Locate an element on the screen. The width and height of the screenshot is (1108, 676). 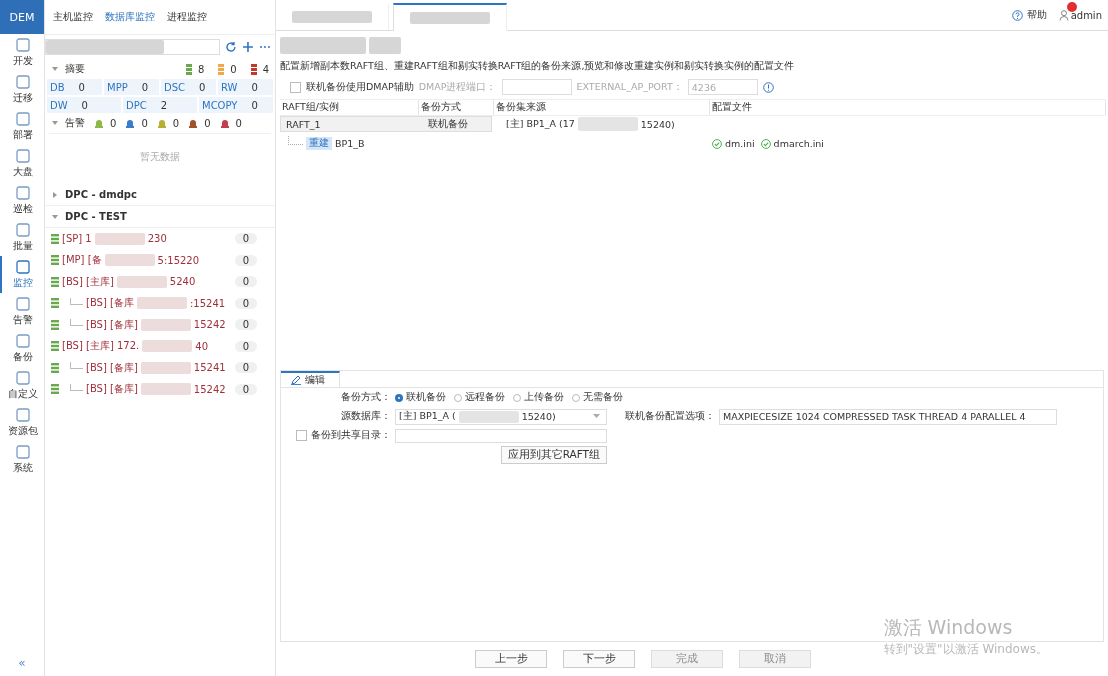
column-header: 备份集来源 is located at coordinates (602, 107).